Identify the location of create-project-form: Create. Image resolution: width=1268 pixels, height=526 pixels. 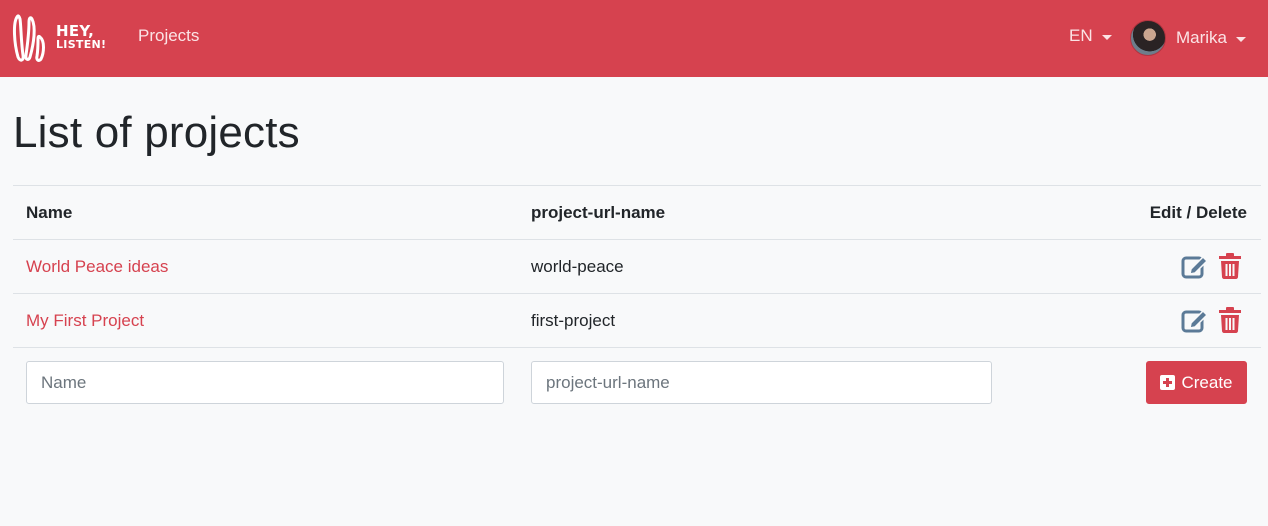
(637, 382).